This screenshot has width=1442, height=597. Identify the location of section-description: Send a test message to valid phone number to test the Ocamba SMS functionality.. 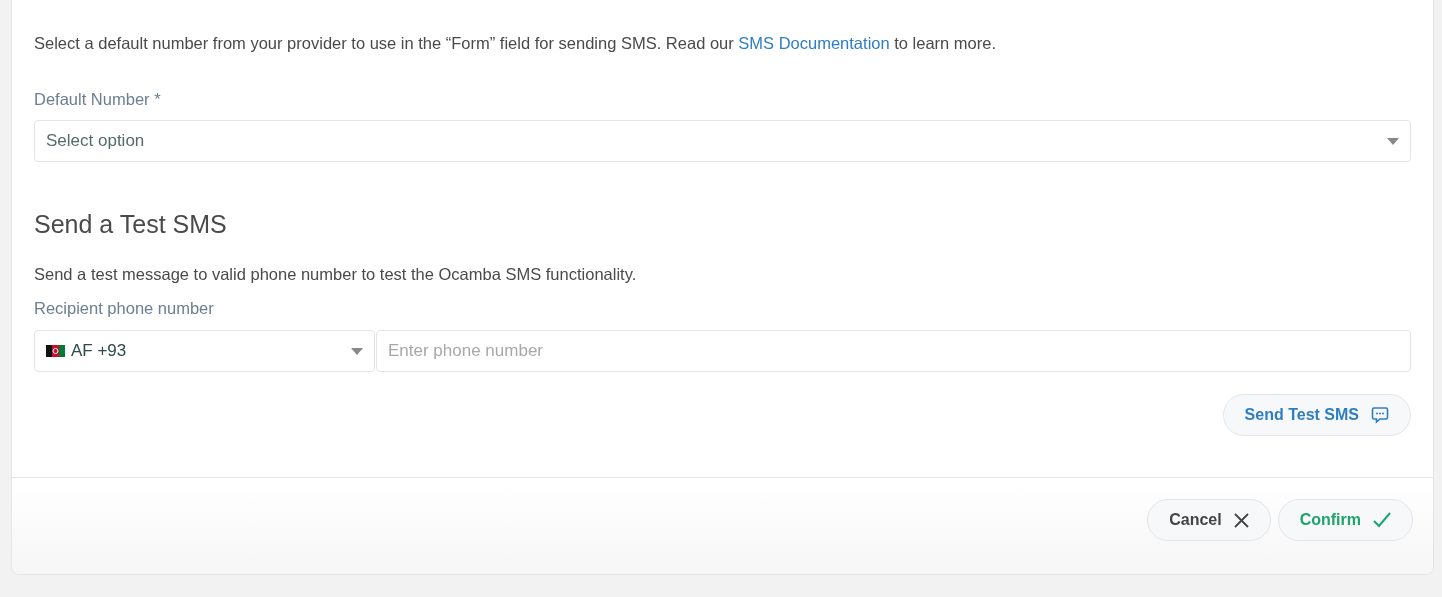
(336, 274).